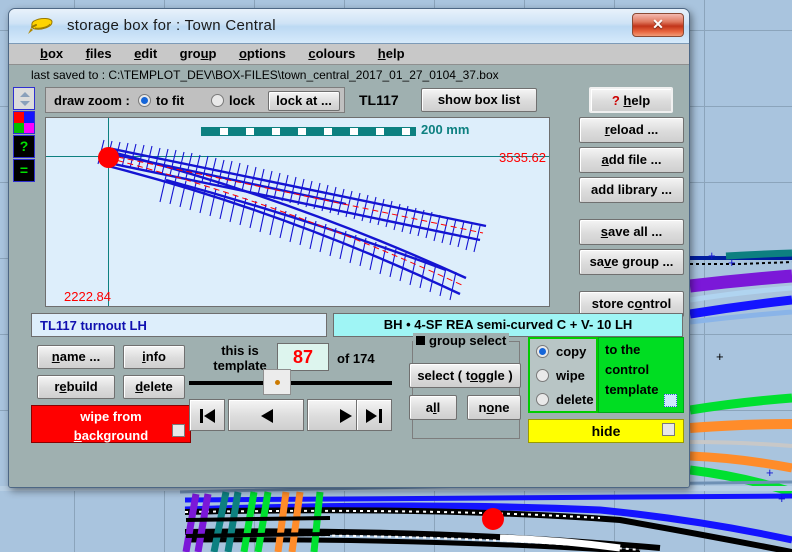  I want to click on target-line2: control, so click(627, 369).